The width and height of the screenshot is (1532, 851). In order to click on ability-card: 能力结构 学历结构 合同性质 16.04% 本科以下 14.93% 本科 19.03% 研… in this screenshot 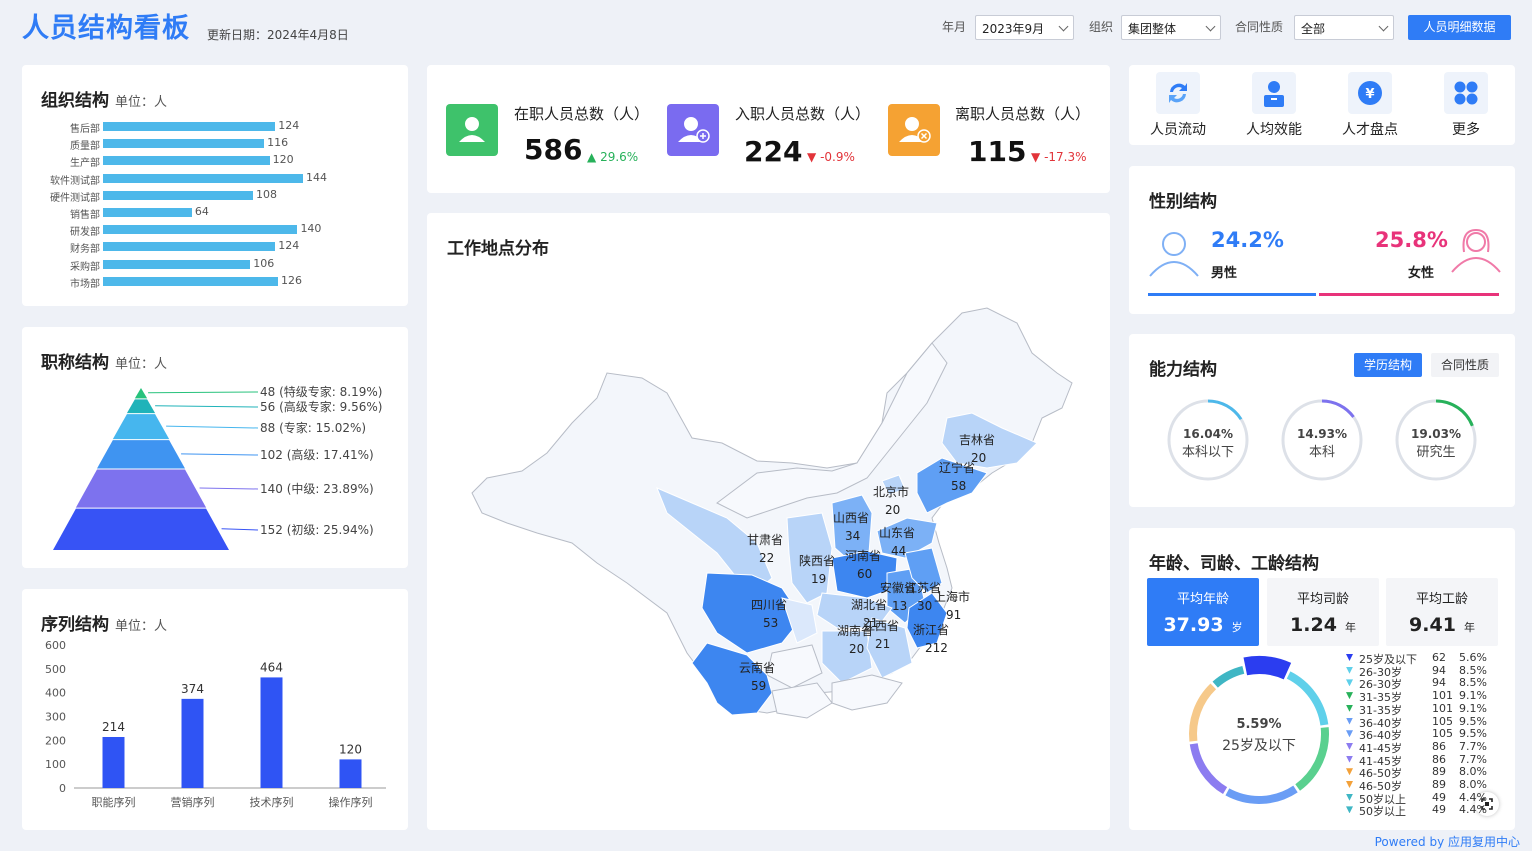, I will do `click(1322, 420)`.